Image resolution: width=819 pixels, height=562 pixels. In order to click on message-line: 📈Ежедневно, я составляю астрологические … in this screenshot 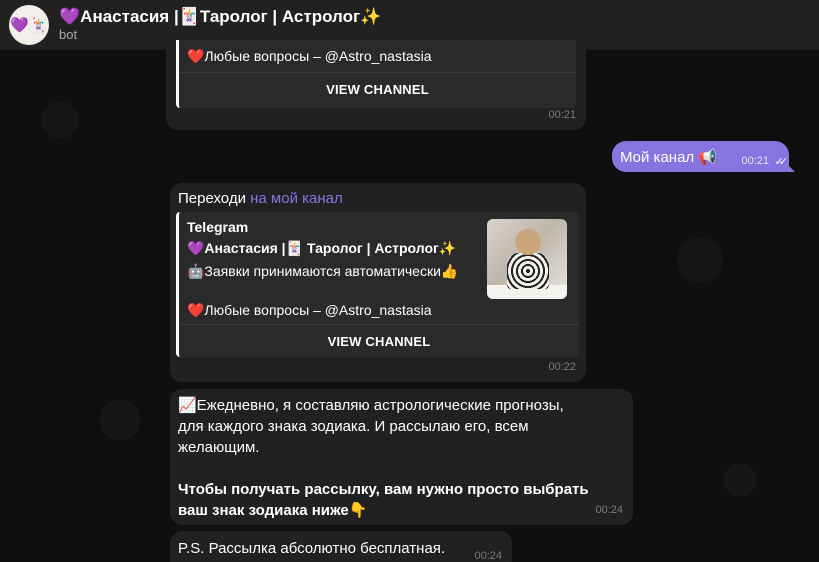, I will do `click(371, 405)`.